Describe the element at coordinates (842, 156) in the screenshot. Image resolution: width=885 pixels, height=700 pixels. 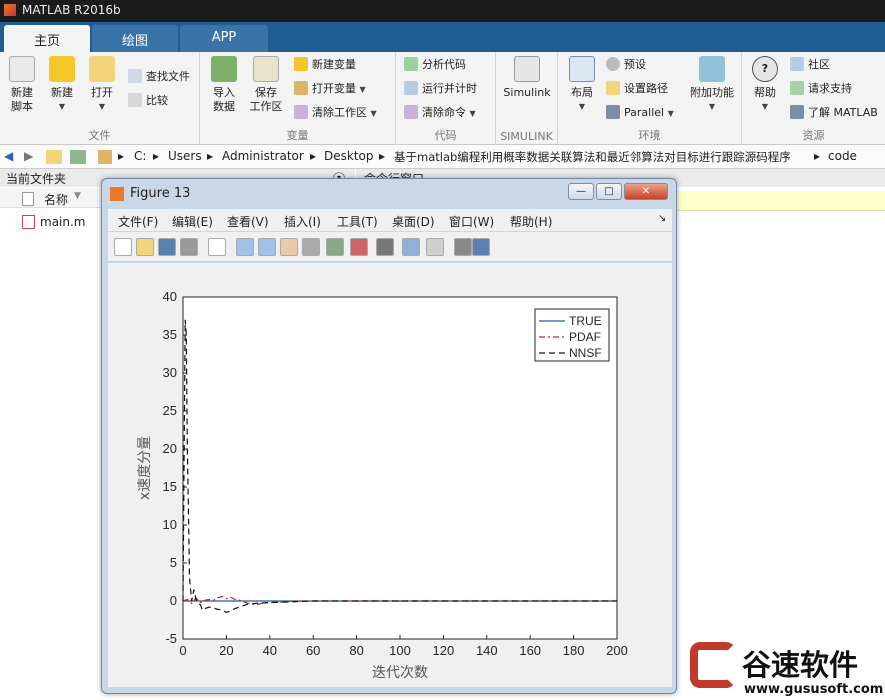
I see `breadcrumb-code: code` at that location.